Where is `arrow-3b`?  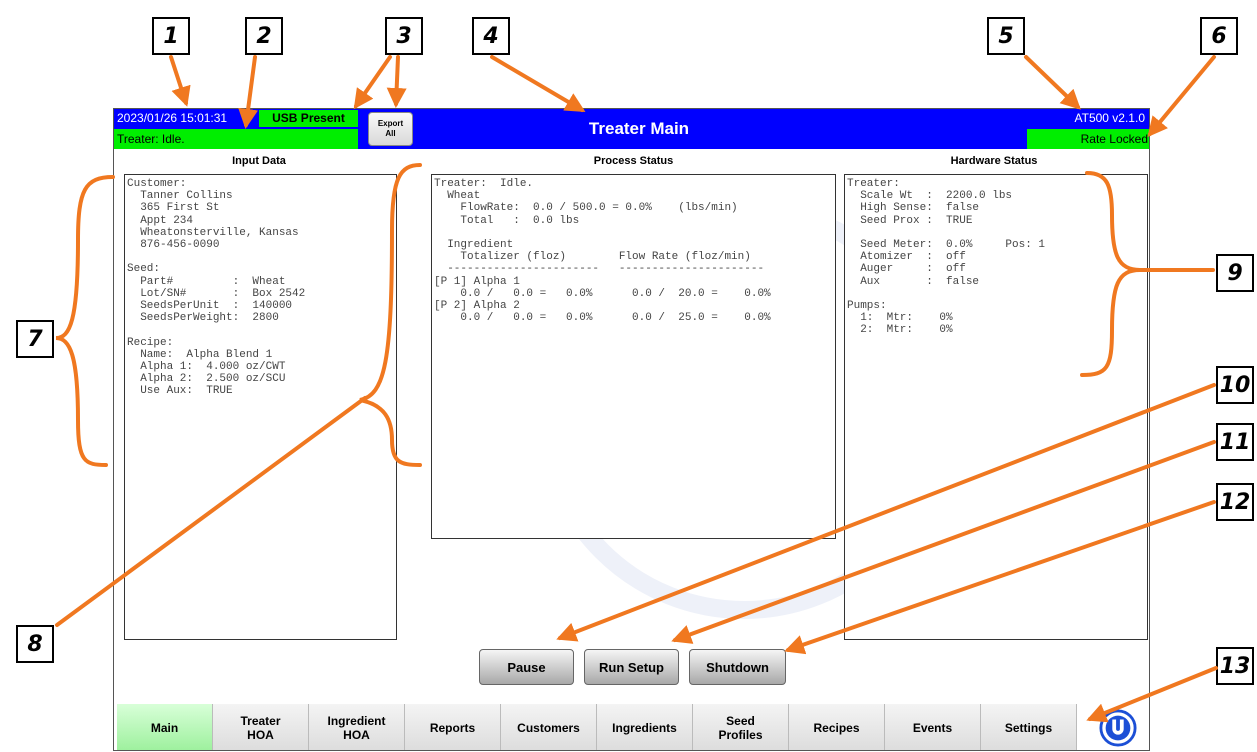 arrow-3b is located at coordinates (396, 81).